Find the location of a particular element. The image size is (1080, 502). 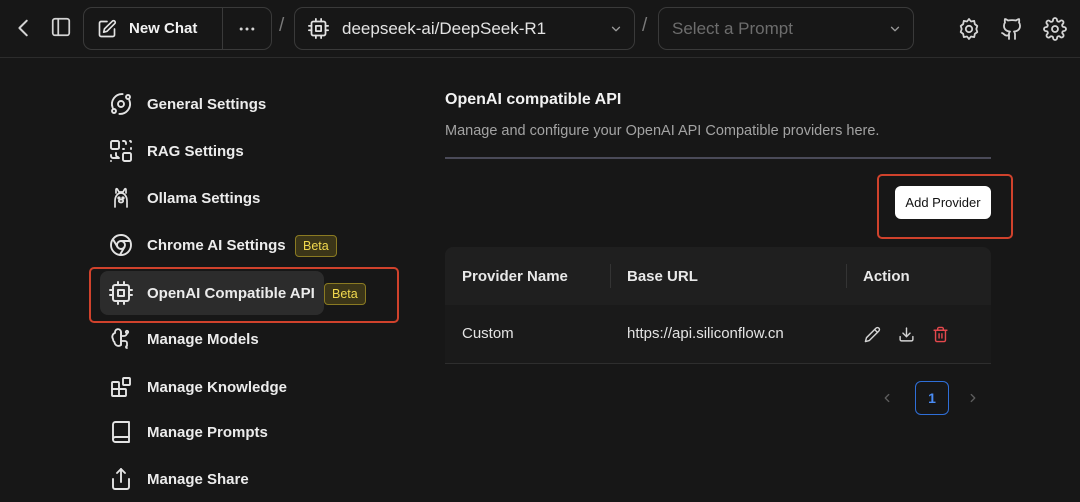

prompt-selector is located at coordinates (786, 28).